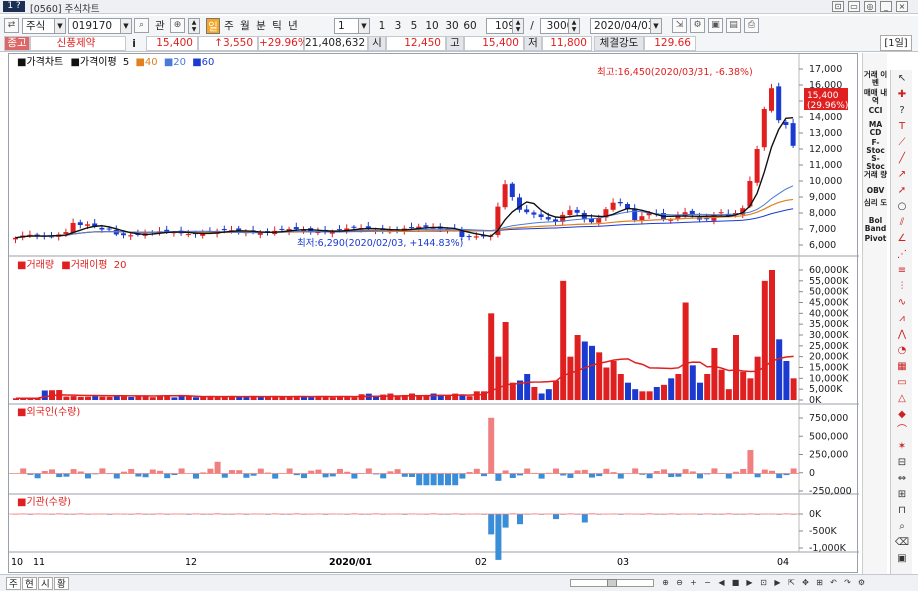 The height and width of the screenshot is (591, 918). What do you see at coordinates (902, 207) in the screenshot?
I see `circle-tool-icon: ○` at bounding box center [902, 207].